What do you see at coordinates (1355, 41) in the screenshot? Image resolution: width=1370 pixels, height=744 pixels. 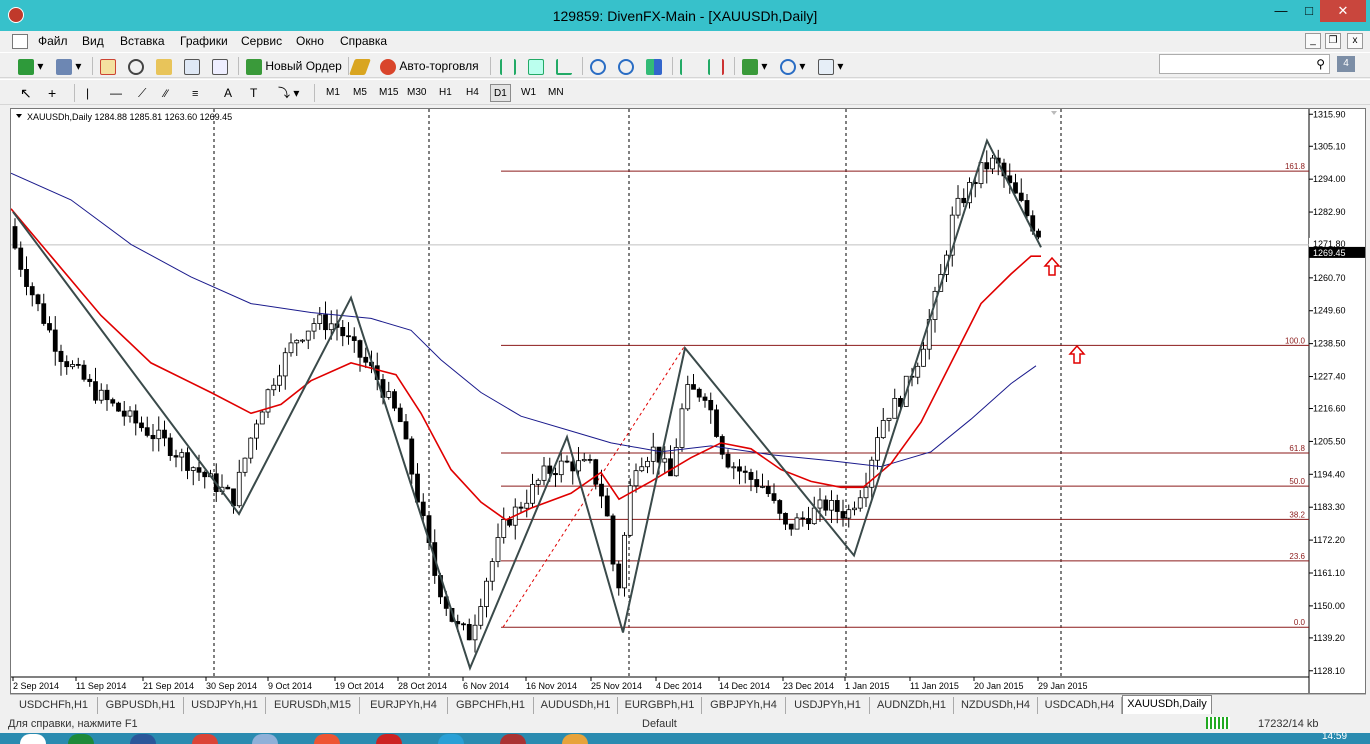 I see `mdi-close-icon: x` at bounding box center [1355, 41].